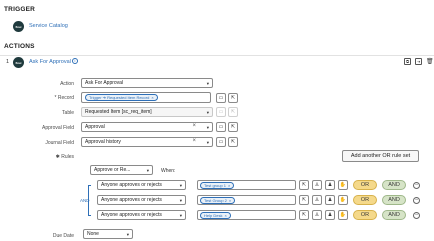  I want to click on due-date-select: None ▾, so click(108, 234).